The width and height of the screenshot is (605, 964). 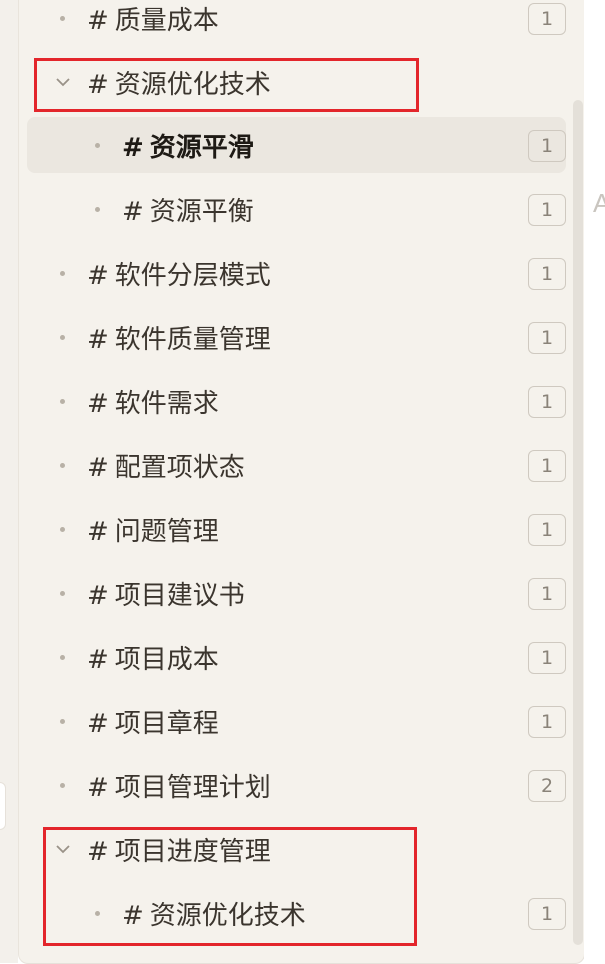 I want to click on tag-label: # 项目管理计划, so click(x=179, y=788).